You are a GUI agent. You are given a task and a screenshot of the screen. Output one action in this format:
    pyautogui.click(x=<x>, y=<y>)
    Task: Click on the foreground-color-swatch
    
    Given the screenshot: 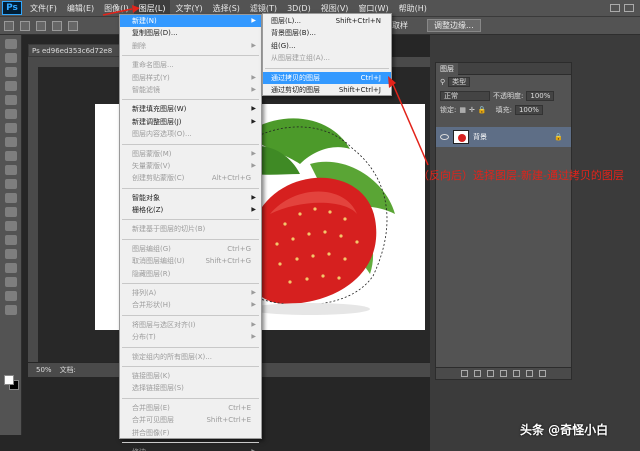 What is the action you would take?
    pyautogui.click(x=9, y=380)
    